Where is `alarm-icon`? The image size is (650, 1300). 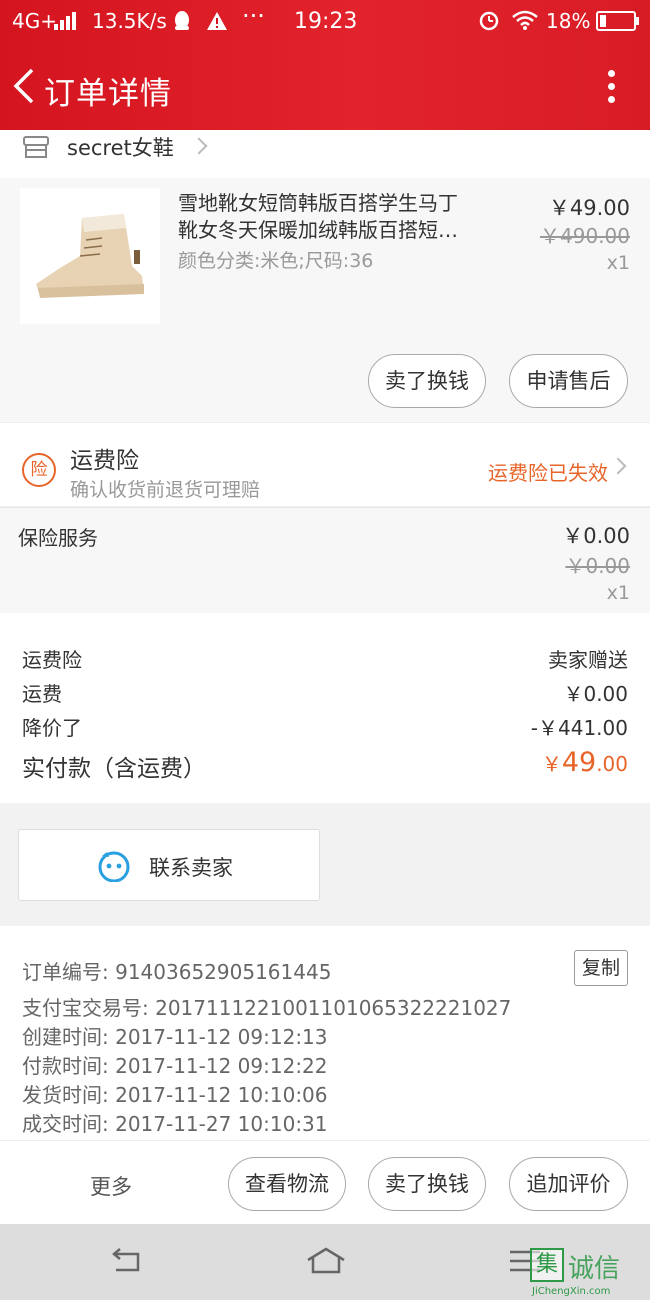
alarm-icon is located at coordinates (489, 22).